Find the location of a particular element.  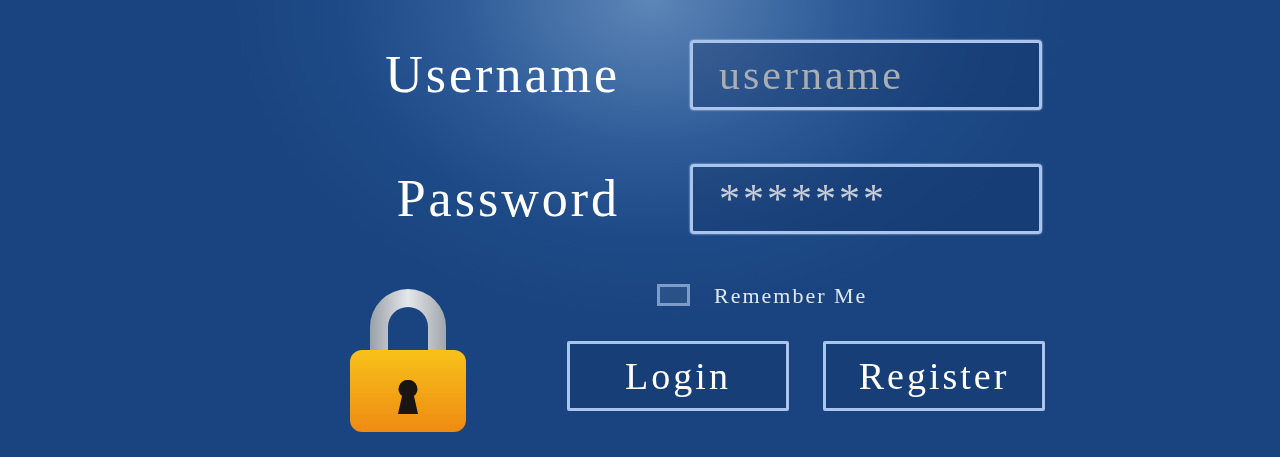

checkbox is located at coordinates (673, 295).